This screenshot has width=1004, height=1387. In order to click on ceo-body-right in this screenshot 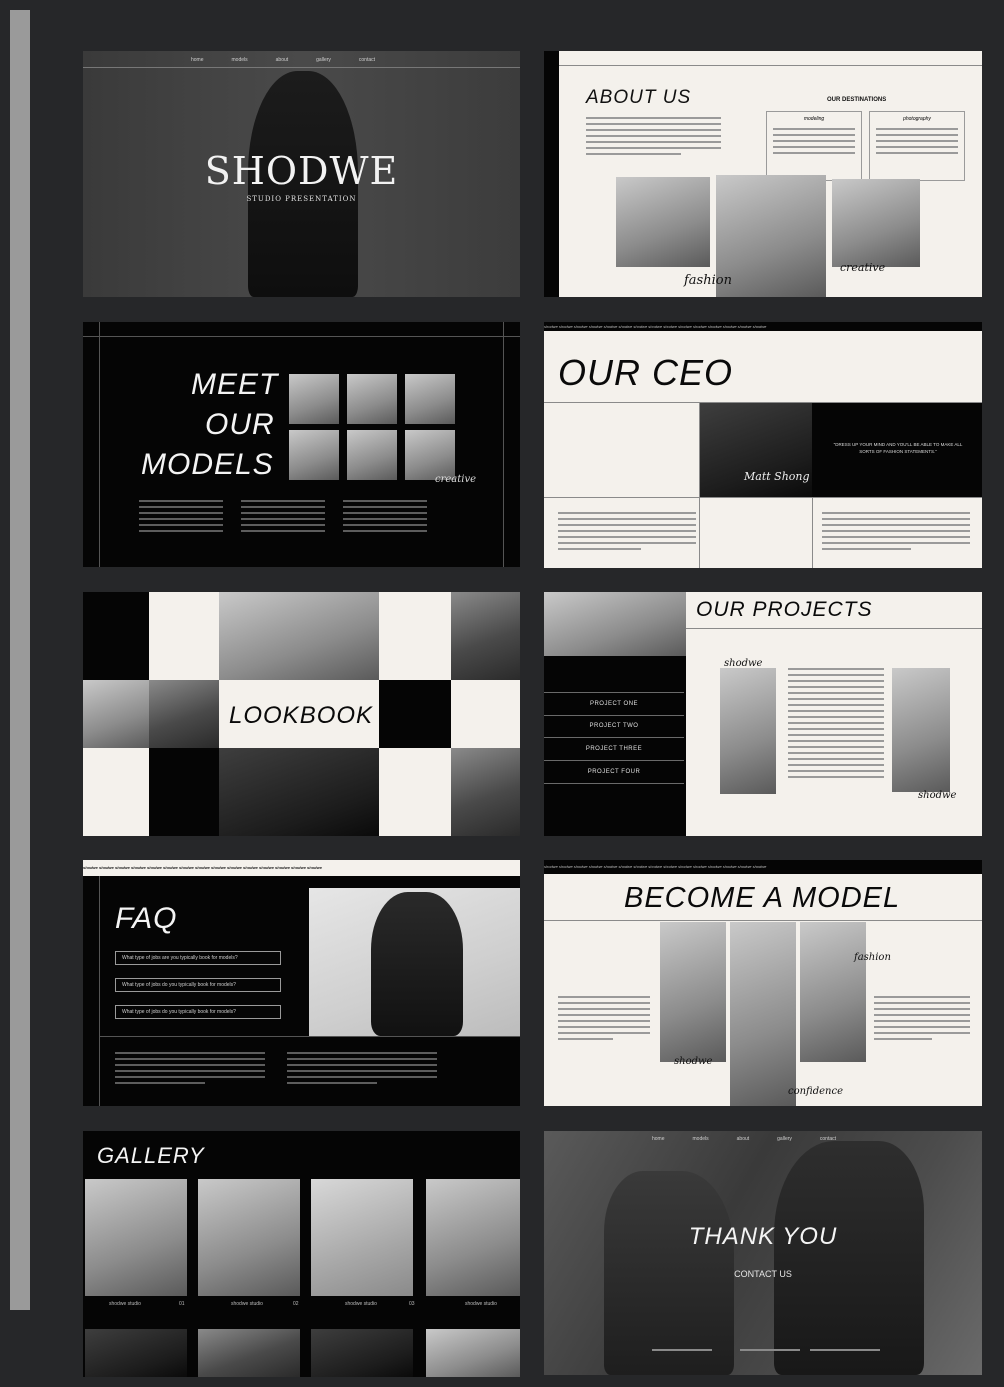, I will do `click(896, 533)`.